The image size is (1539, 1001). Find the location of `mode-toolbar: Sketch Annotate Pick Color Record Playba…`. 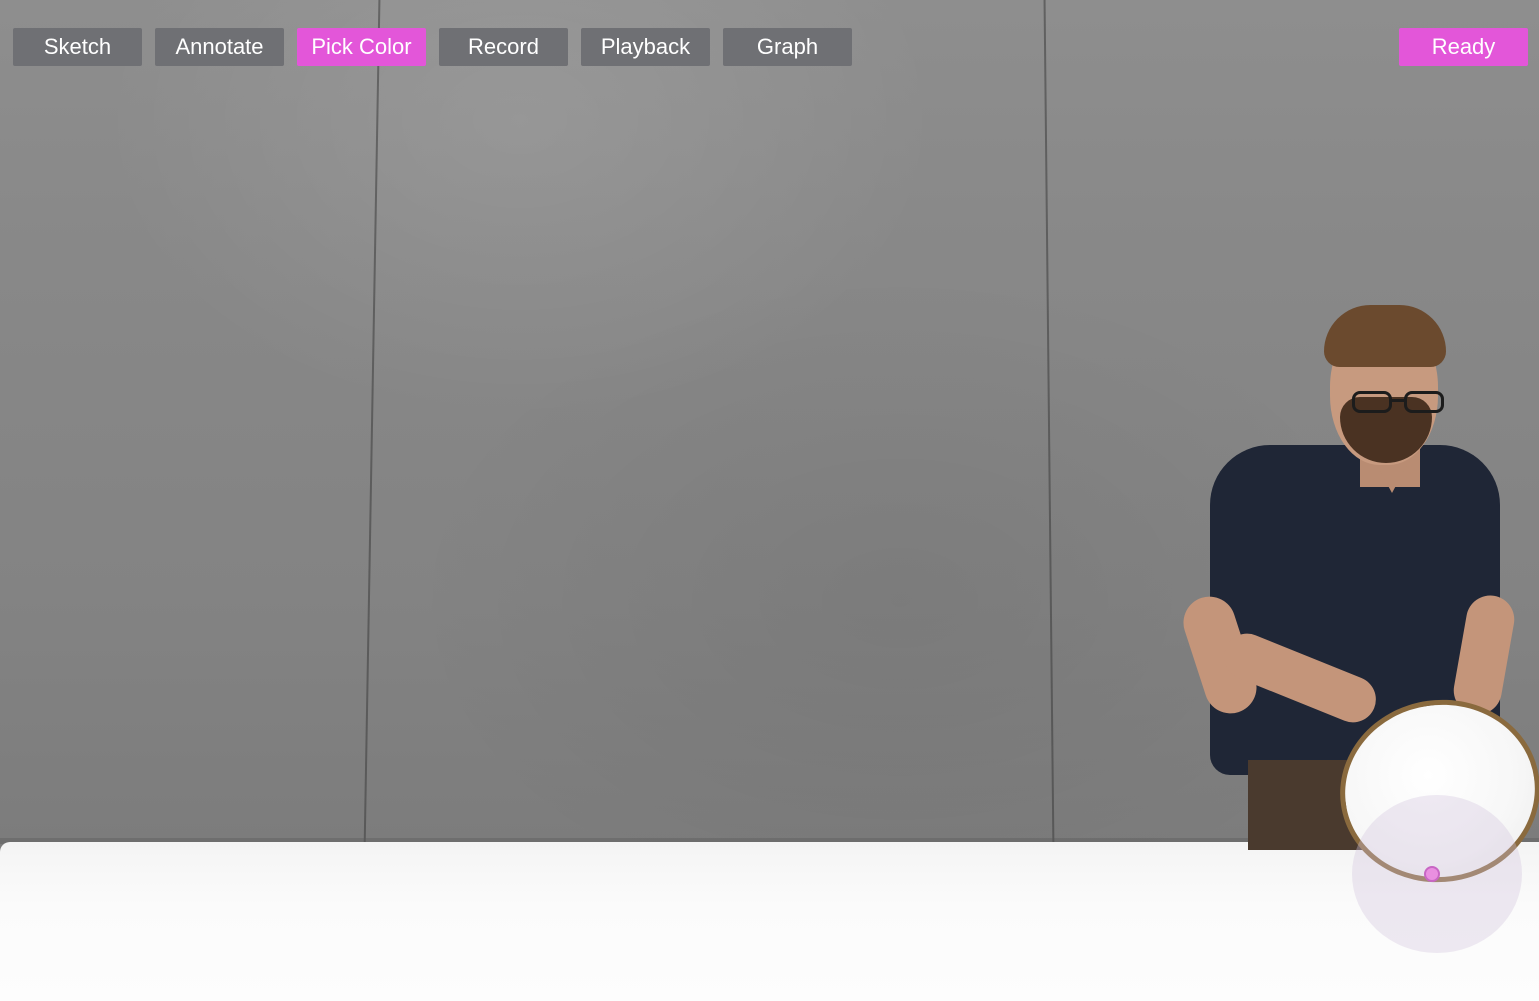

mode-toolbar: Sketch Annotate Pick Color Record Playba… is located at coordinates (432, 47).